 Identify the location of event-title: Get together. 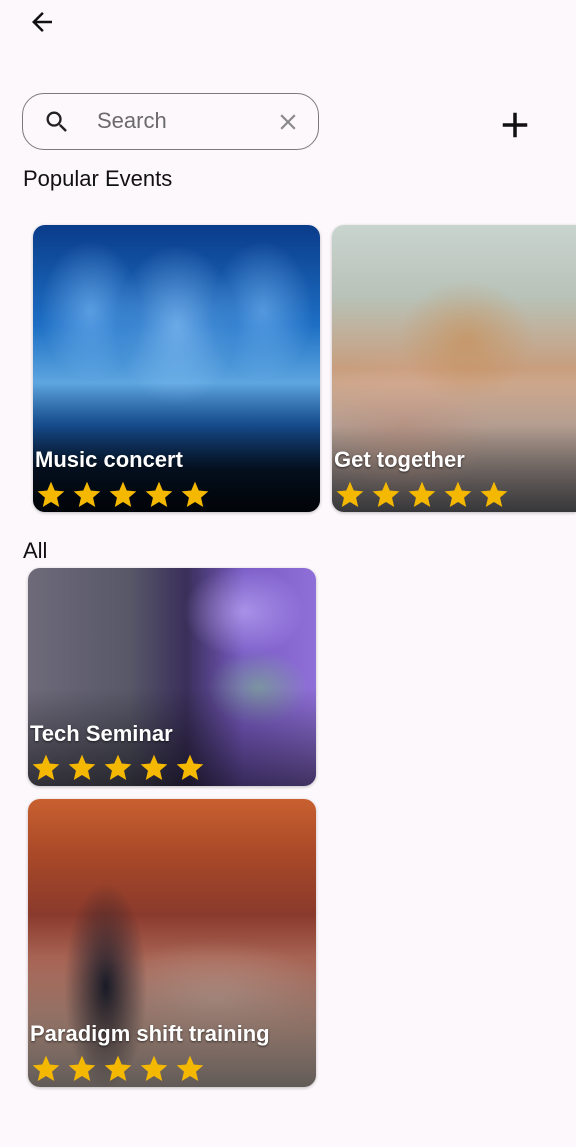
(399, 459).